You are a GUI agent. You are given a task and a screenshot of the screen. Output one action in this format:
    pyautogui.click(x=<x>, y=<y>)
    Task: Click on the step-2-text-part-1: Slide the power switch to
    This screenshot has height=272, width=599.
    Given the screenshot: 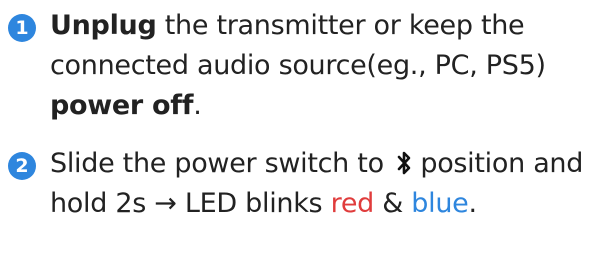 What is the action you would take?
    pyautogui.click(x=221, y=163)
    